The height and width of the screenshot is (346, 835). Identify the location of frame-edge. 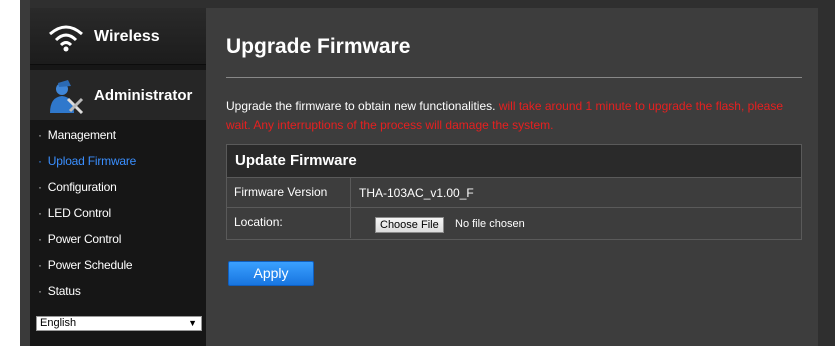
(25, 173).